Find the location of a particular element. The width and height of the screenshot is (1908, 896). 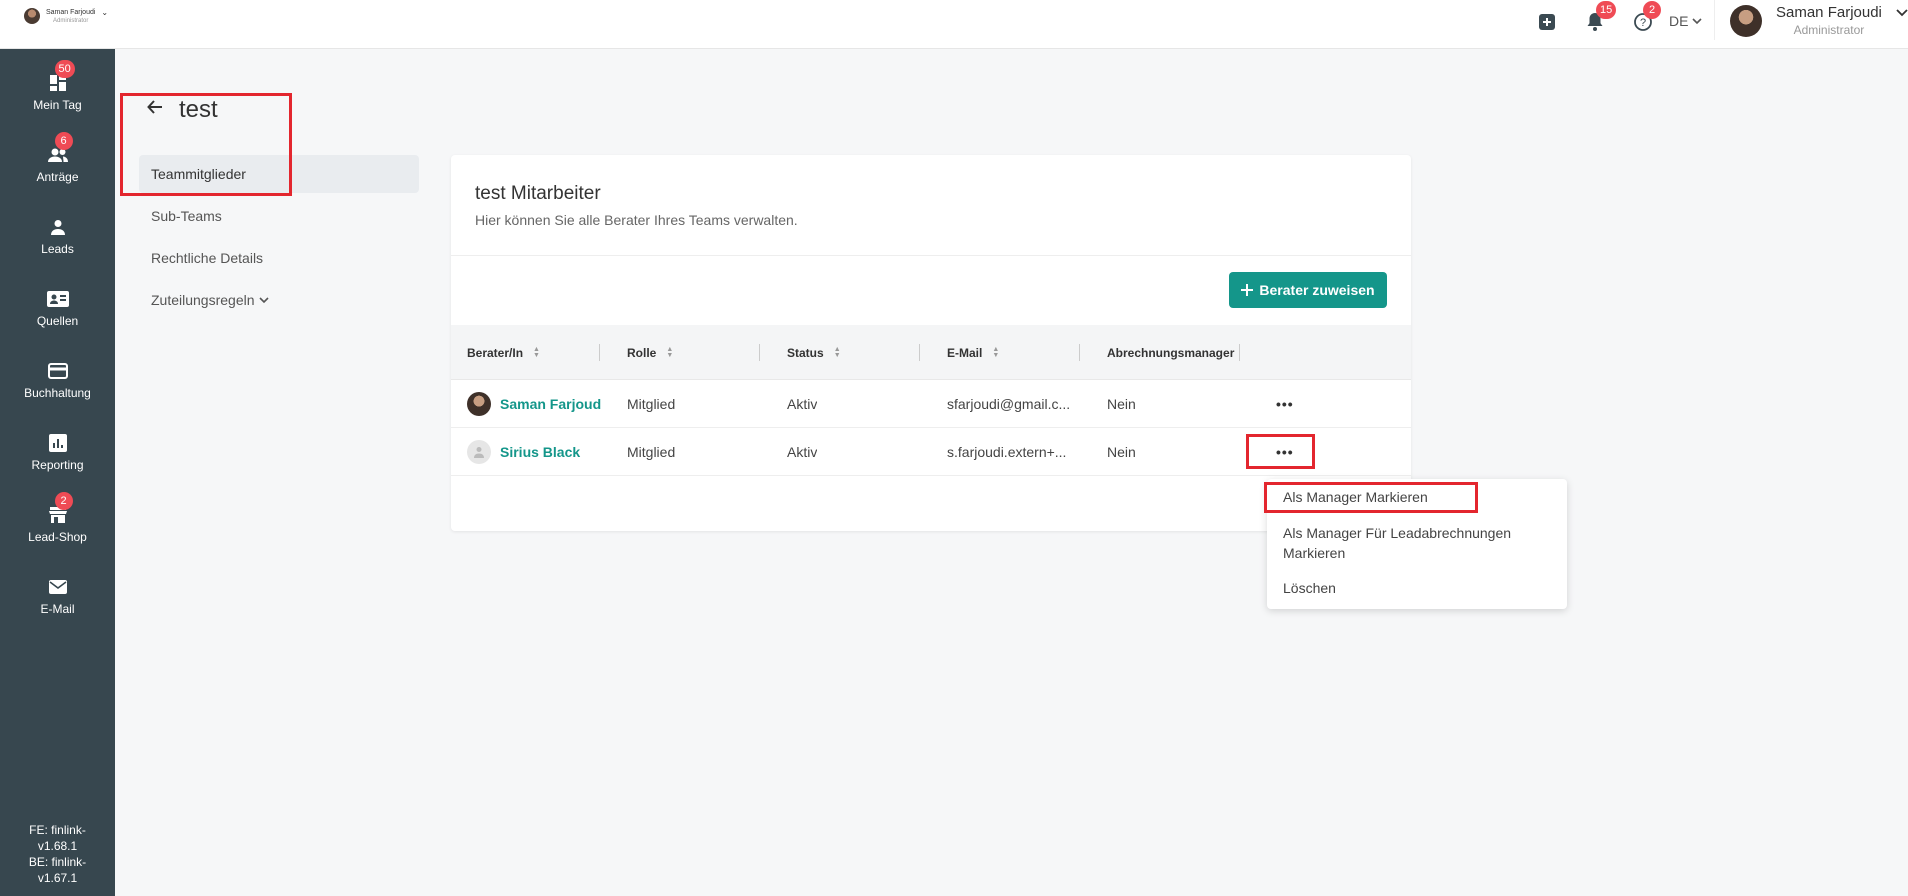

store-icon: 2 is located at coordinates (60, 509).